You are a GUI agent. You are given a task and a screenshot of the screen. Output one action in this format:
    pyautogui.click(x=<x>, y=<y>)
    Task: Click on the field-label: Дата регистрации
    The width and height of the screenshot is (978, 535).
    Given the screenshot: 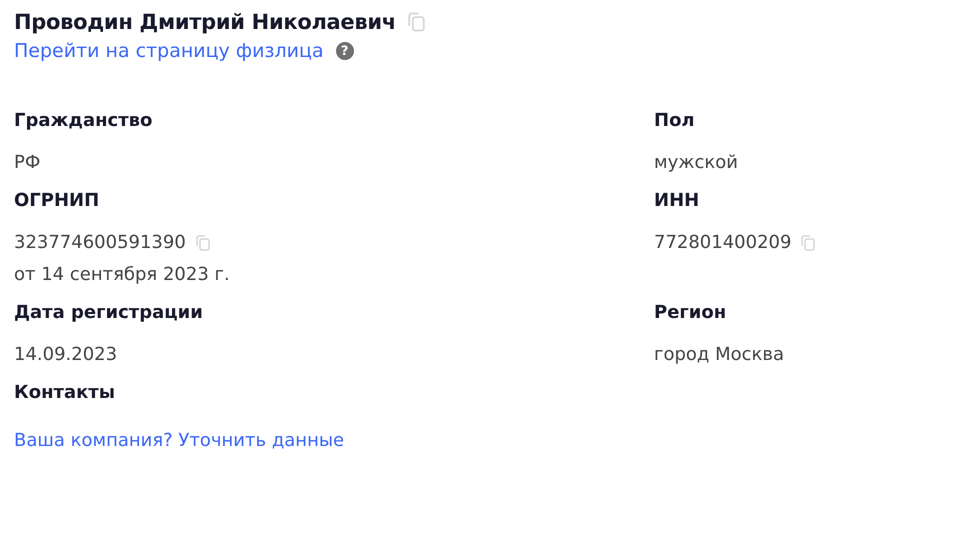 What is the action you would take?
    pyautogui.click(x=109, y=313)
    